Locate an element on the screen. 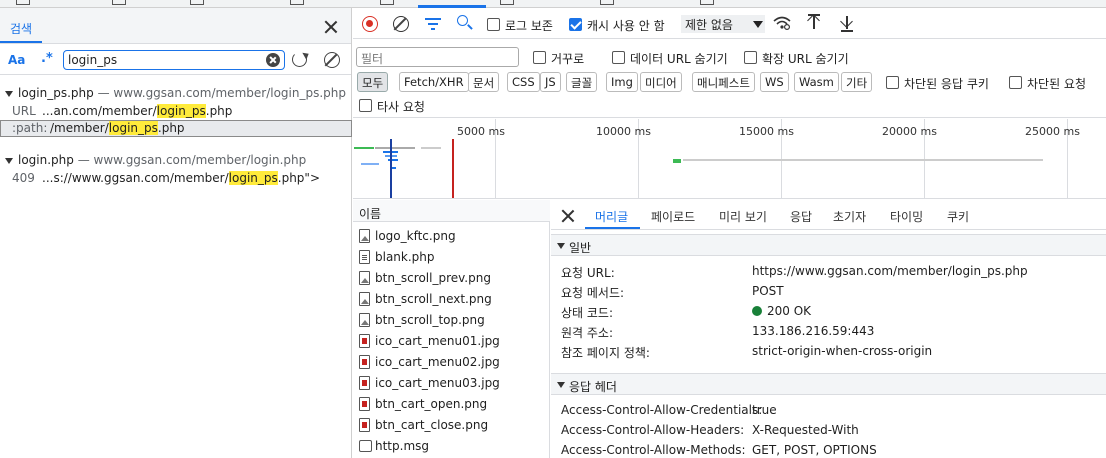  search-input: login_ps is located at coordinates (174, 60).